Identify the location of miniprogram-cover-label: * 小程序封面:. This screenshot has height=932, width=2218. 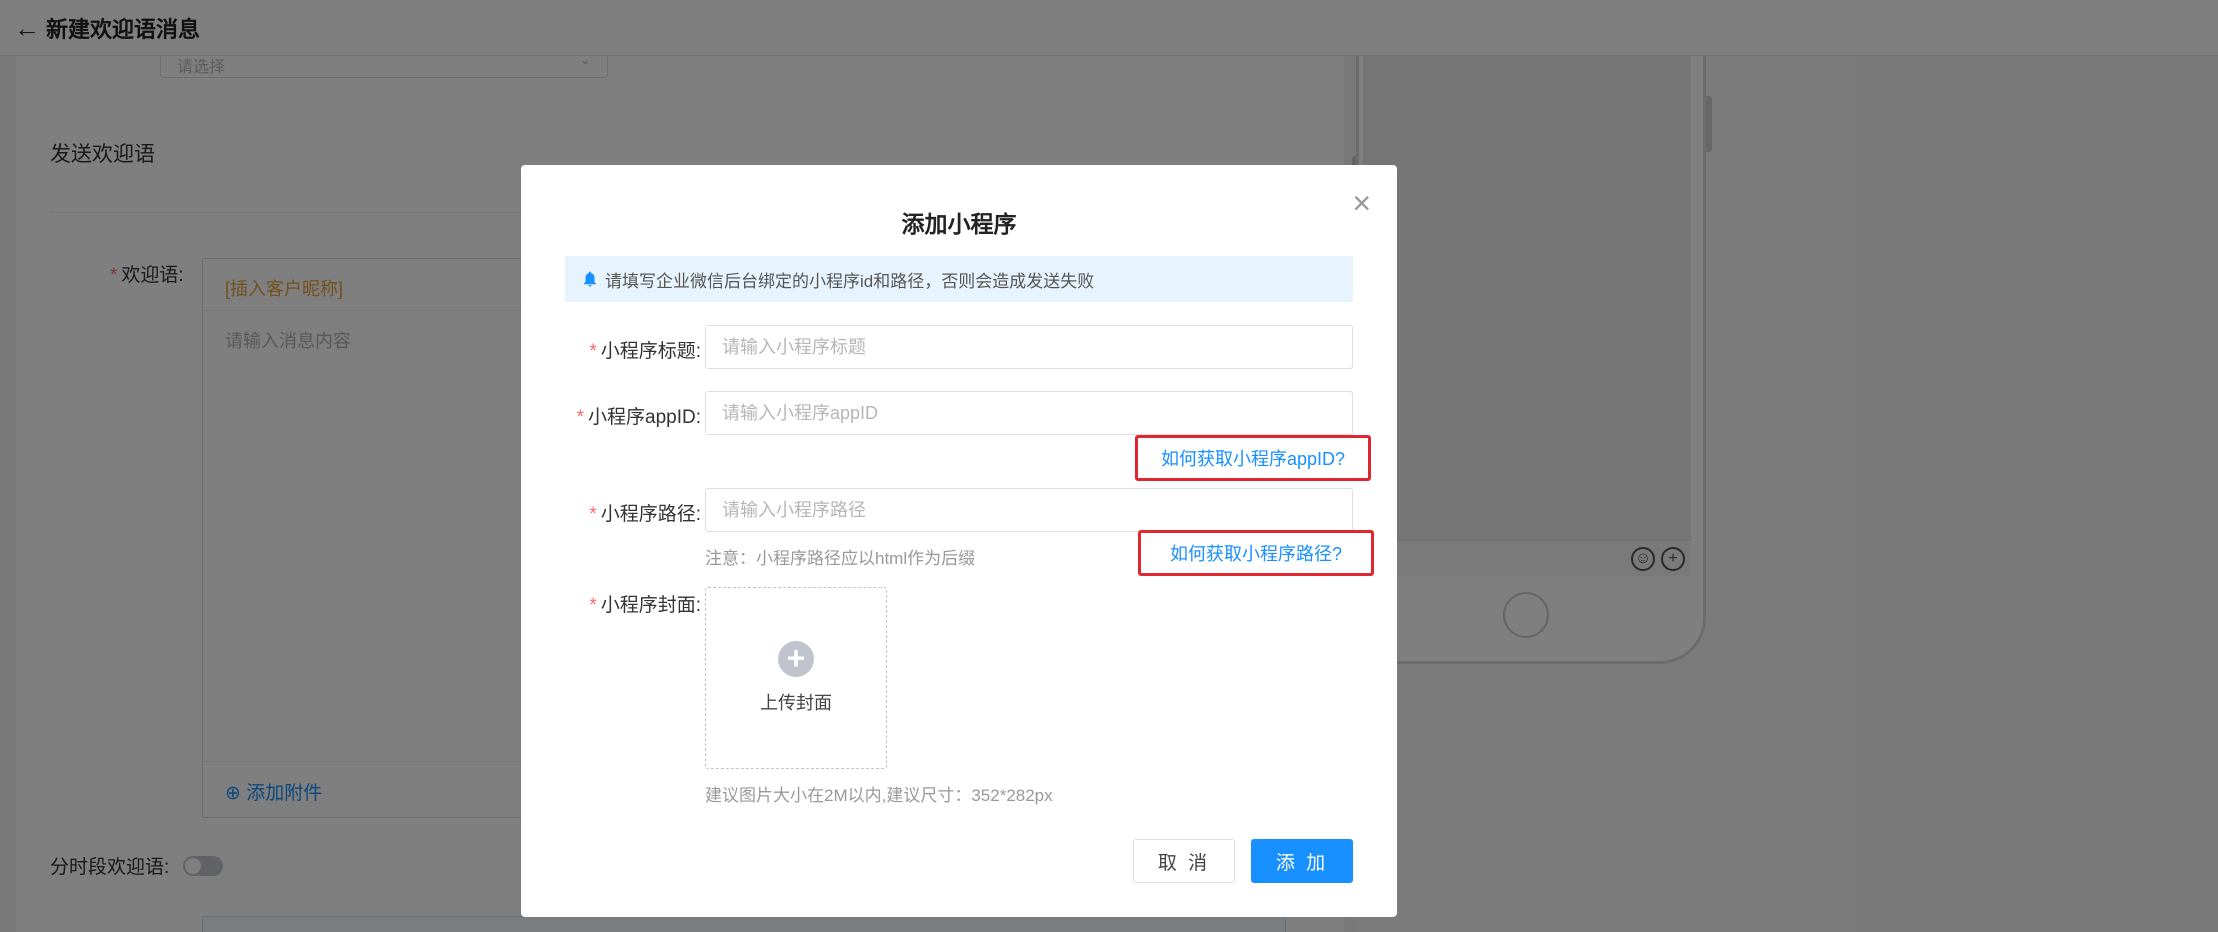
(611, 603).